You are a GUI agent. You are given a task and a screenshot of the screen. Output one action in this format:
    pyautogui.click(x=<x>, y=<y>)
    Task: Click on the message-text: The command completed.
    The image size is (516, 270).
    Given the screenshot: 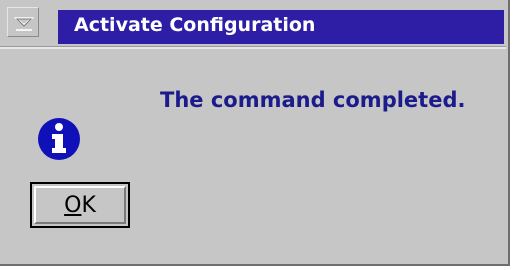 What is the action you would take?
    pyautogui.click(x=313, y=100)
    